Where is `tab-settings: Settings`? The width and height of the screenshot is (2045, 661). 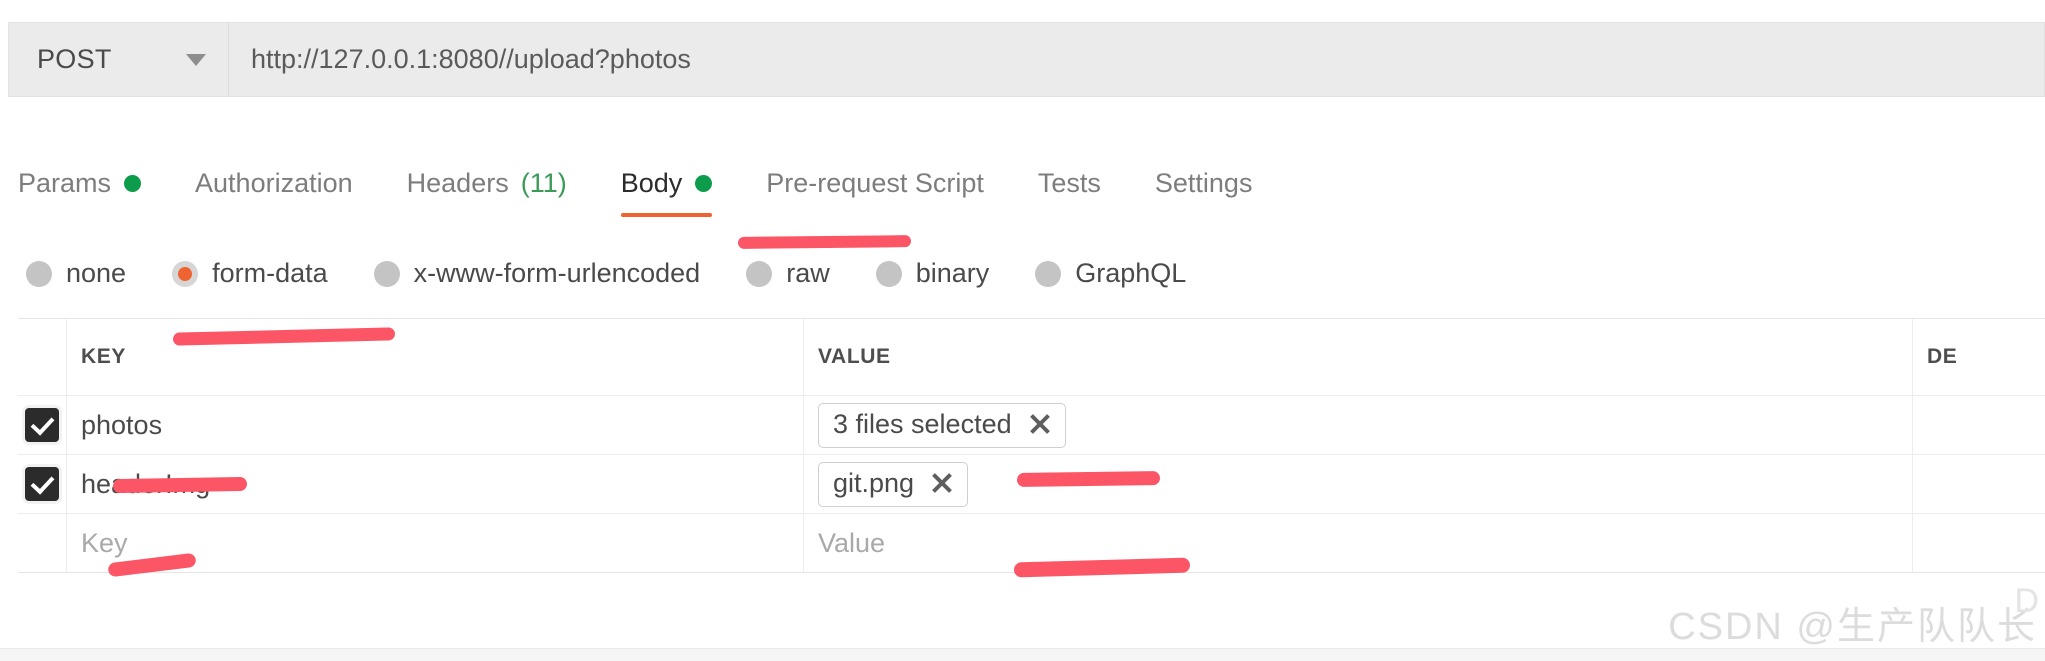 tab-settings: Settings is located at coordinates (1204, 192).